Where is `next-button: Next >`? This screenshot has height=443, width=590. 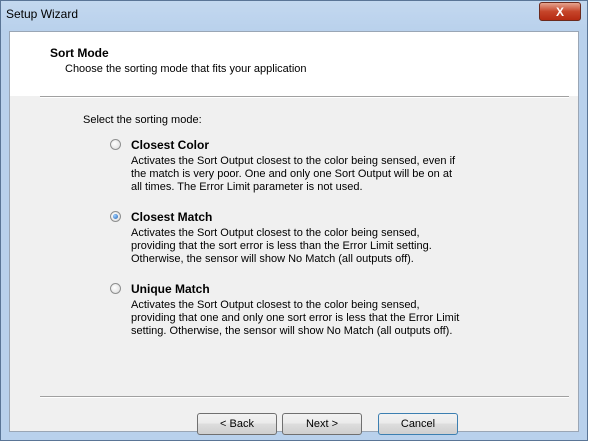 next-button: Next > is located at coordinates (322, 424).